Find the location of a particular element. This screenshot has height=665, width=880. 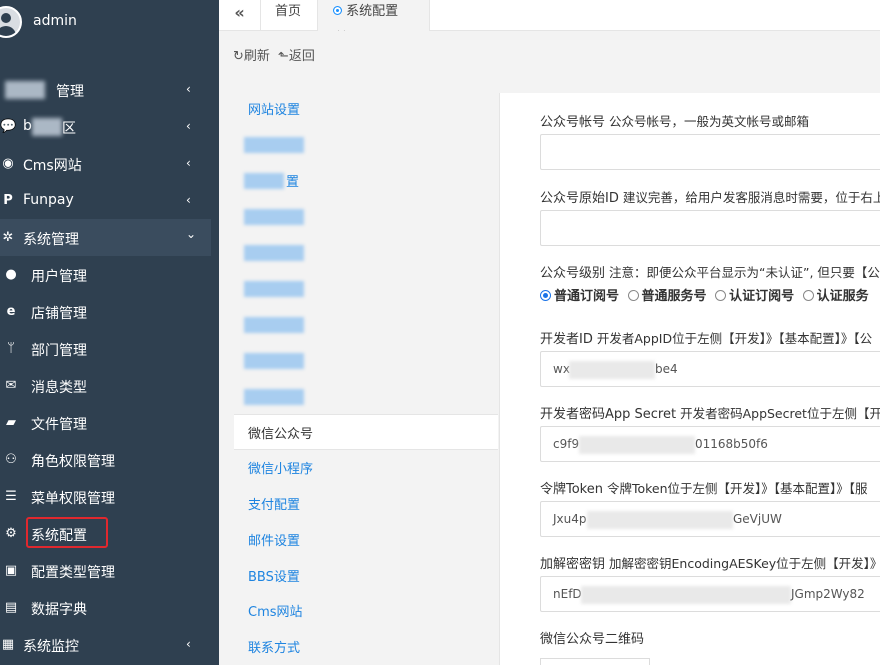

nav-label: 微信小程序 is located at coordinates (281, 469).